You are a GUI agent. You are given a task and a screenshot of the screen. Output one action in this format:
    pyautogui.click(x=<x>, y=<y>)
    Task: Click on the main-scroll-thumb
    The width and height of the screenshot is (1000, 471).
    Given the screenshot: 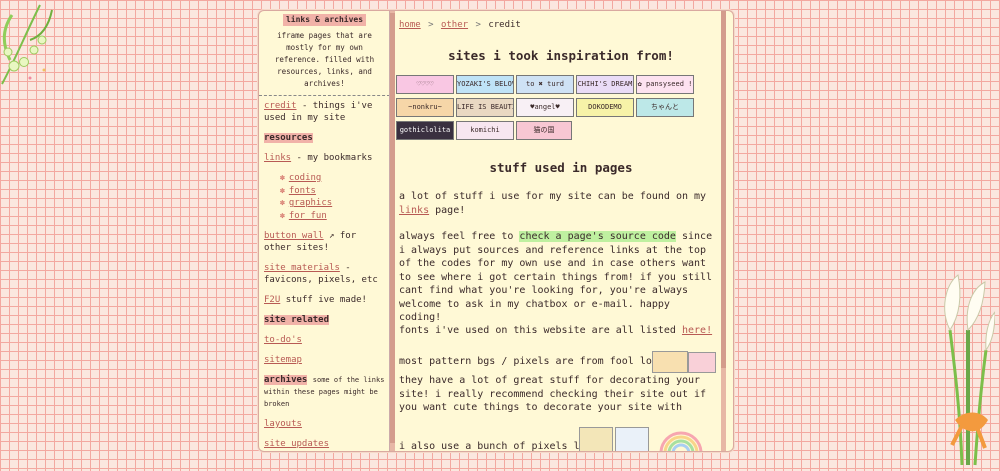 What is the action you would take?
    pyautogui.click(x=723, y=189)
    